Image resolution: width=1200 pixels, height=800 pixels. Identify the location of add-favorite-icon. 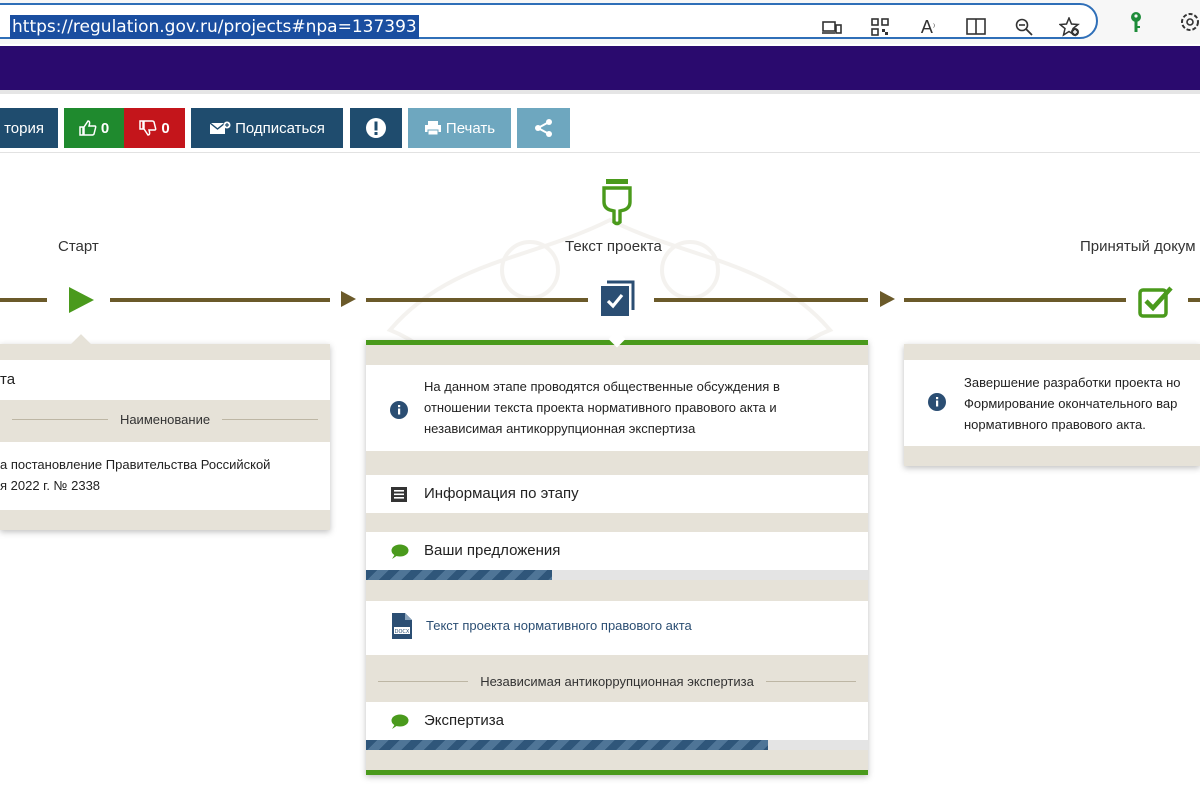
(1070, 27).